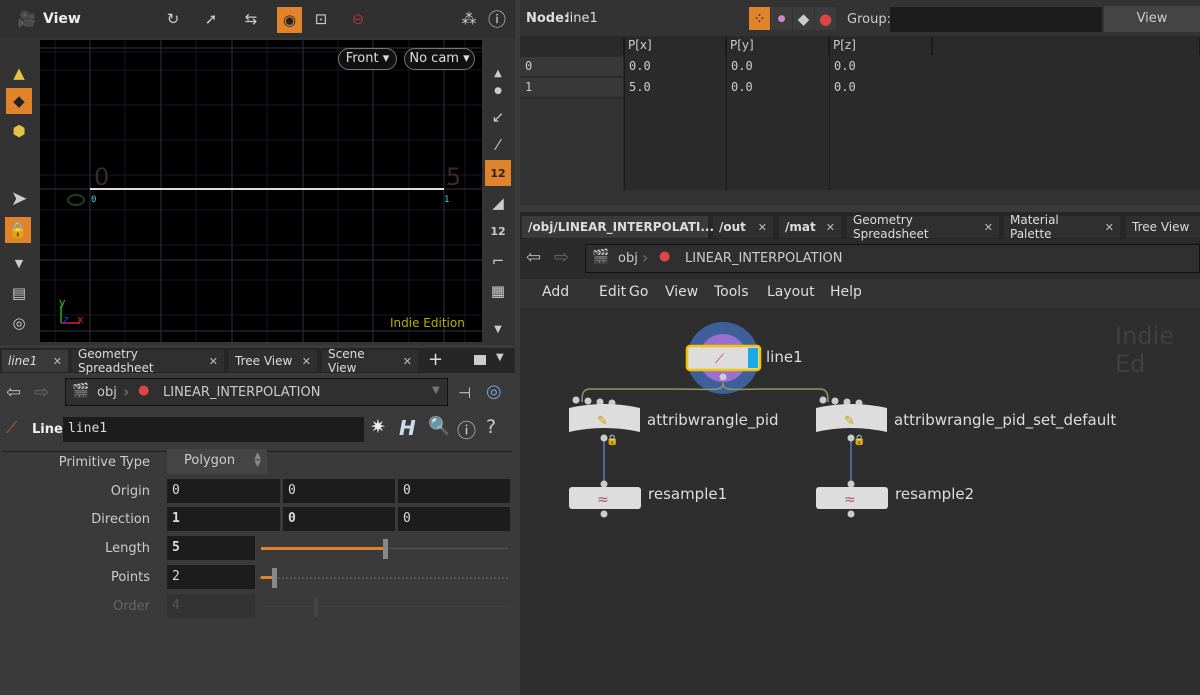 This screenshot has height=695, width=1200. What do you see at coordinates (810, 227) in the screenshot?
I see `tab-mat: /mat ✕` at bounding box center [810, 227].